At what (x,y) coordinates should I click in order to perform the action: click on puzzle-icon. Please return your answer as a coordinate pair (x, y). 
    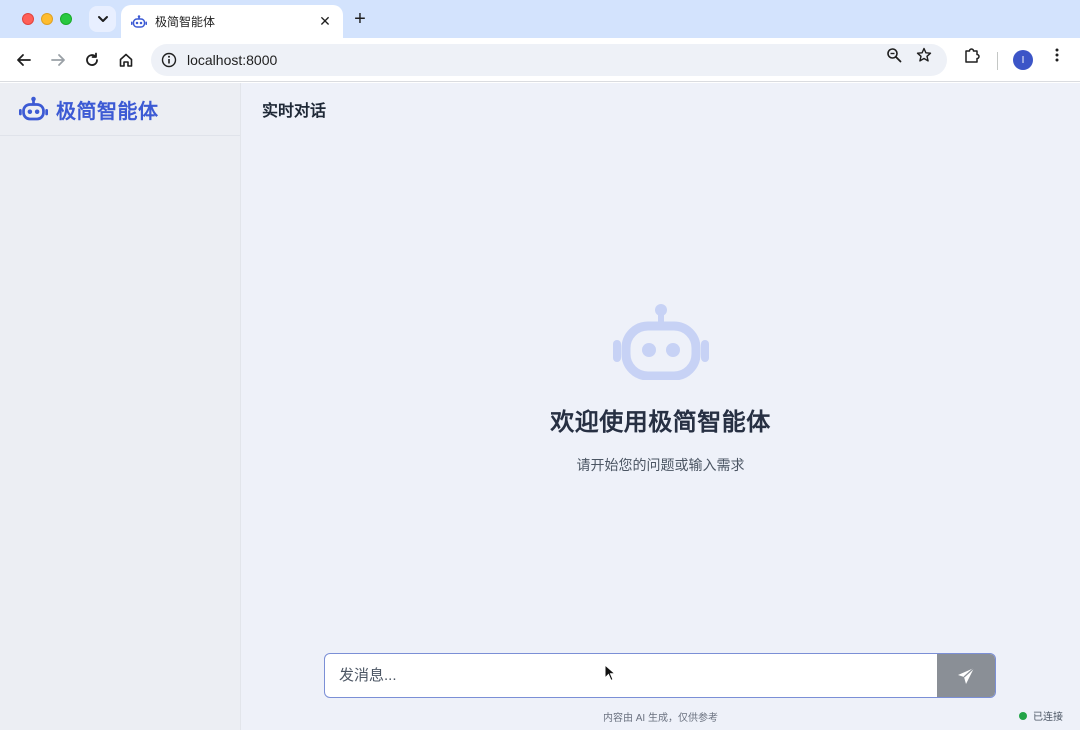
    Looking at the image, I should click on (972, 55).